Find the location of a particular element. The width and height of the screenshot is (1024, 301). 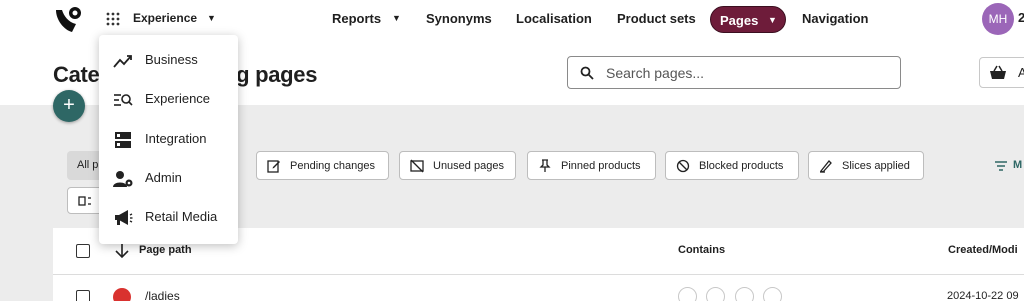

add-page-button: + is located at coordinates (69, 106).